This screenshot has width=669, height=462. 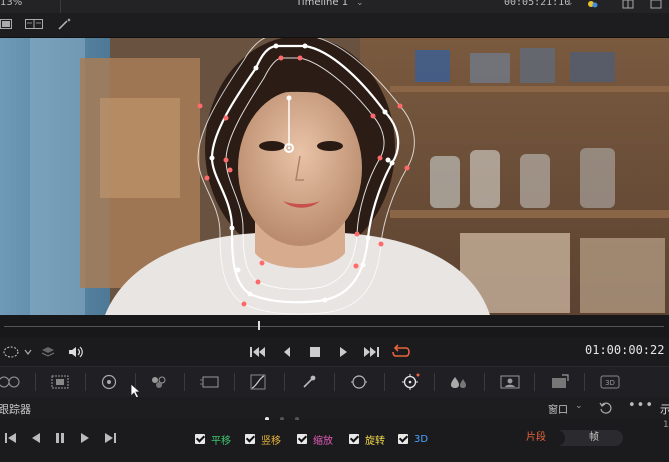 I want to click on checkbox-zoom-label: 缩放, so click(x=323, y=441).